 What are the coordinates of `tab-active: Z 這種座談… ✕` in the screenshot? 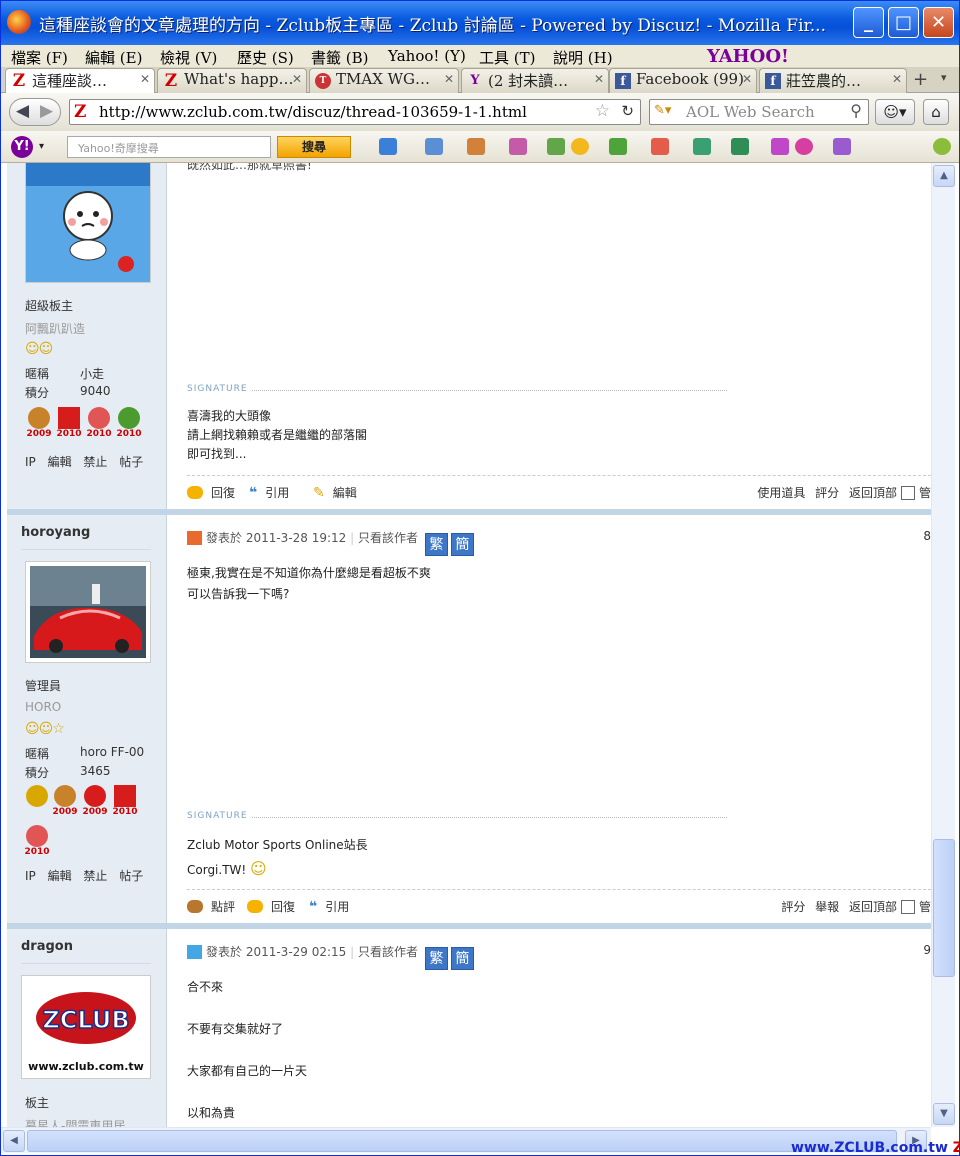 It's located at (80, 81).